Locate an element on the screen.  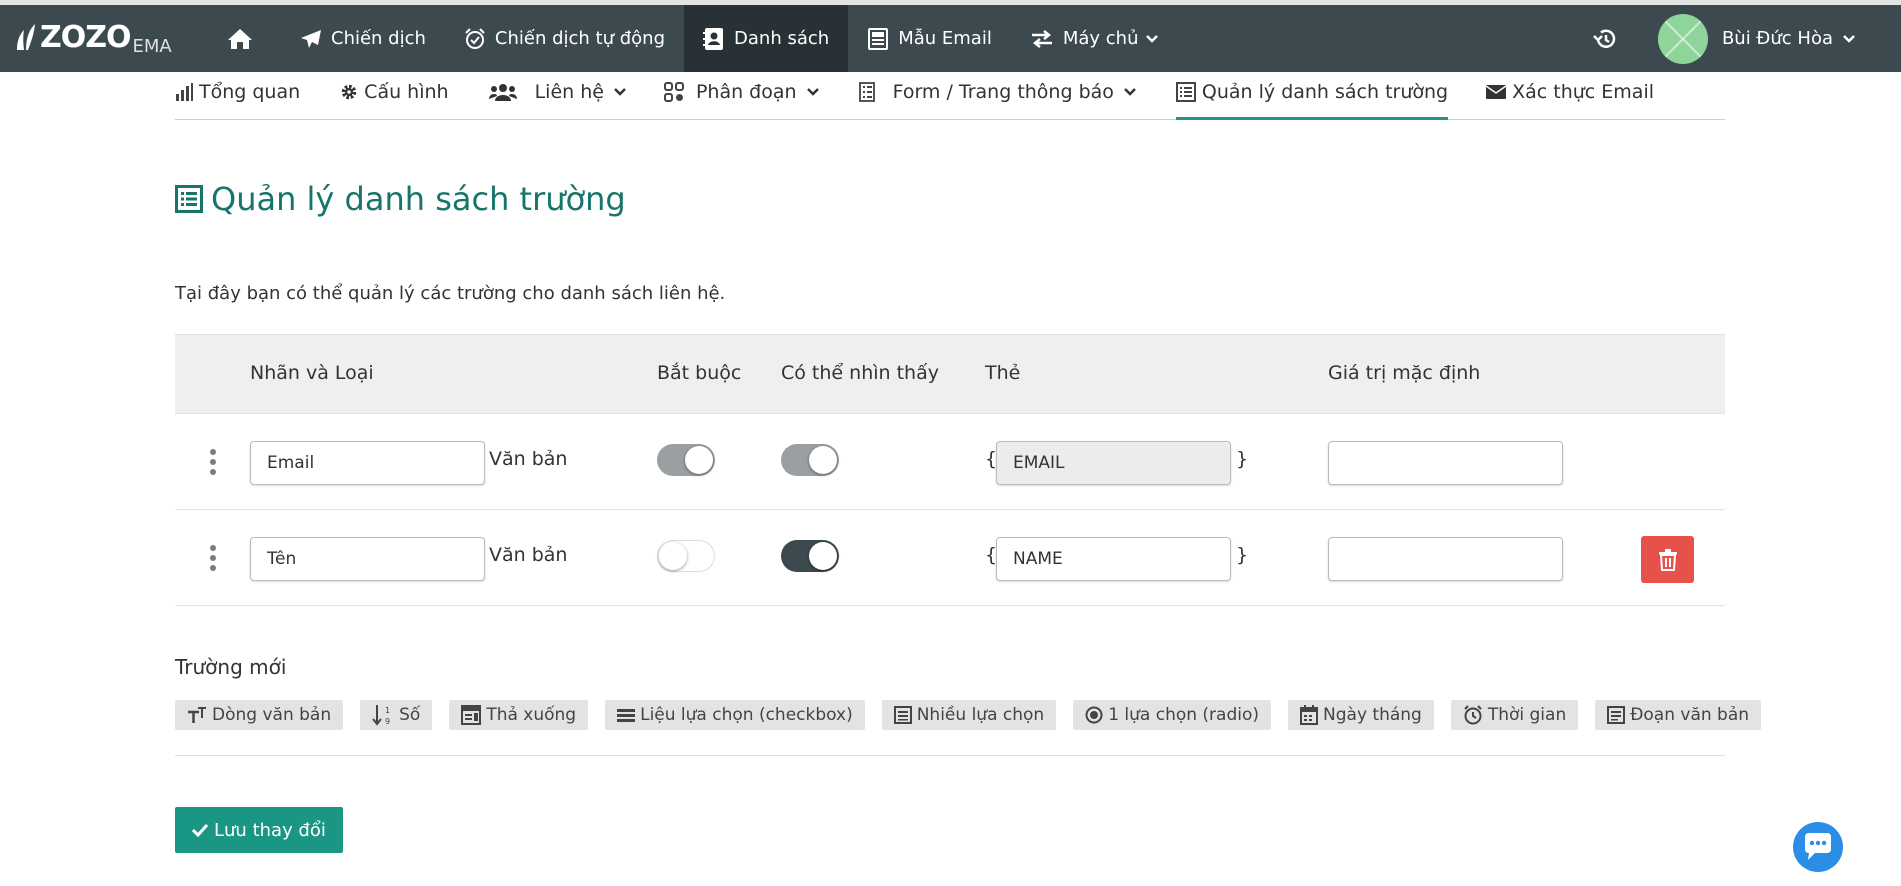
header-default: Giá trị mặc định is located at coordinates (1404, 373).